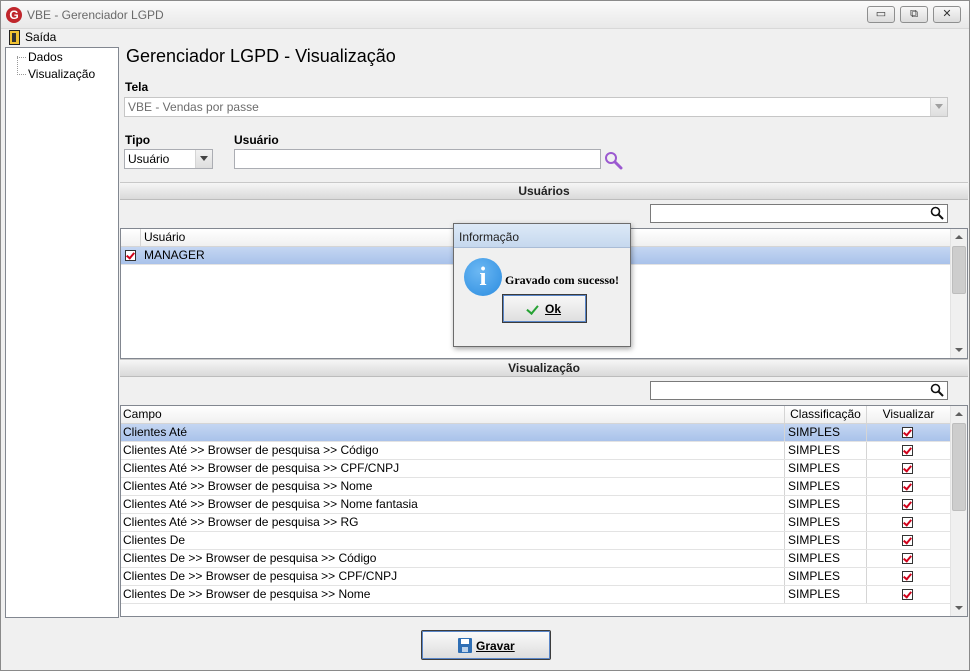 The height and width of the screenshot is (671, 970). What do you see at coordinates (131, 238) in the screenshot?
I see `column-header-check` at bounding box center [131, 238].